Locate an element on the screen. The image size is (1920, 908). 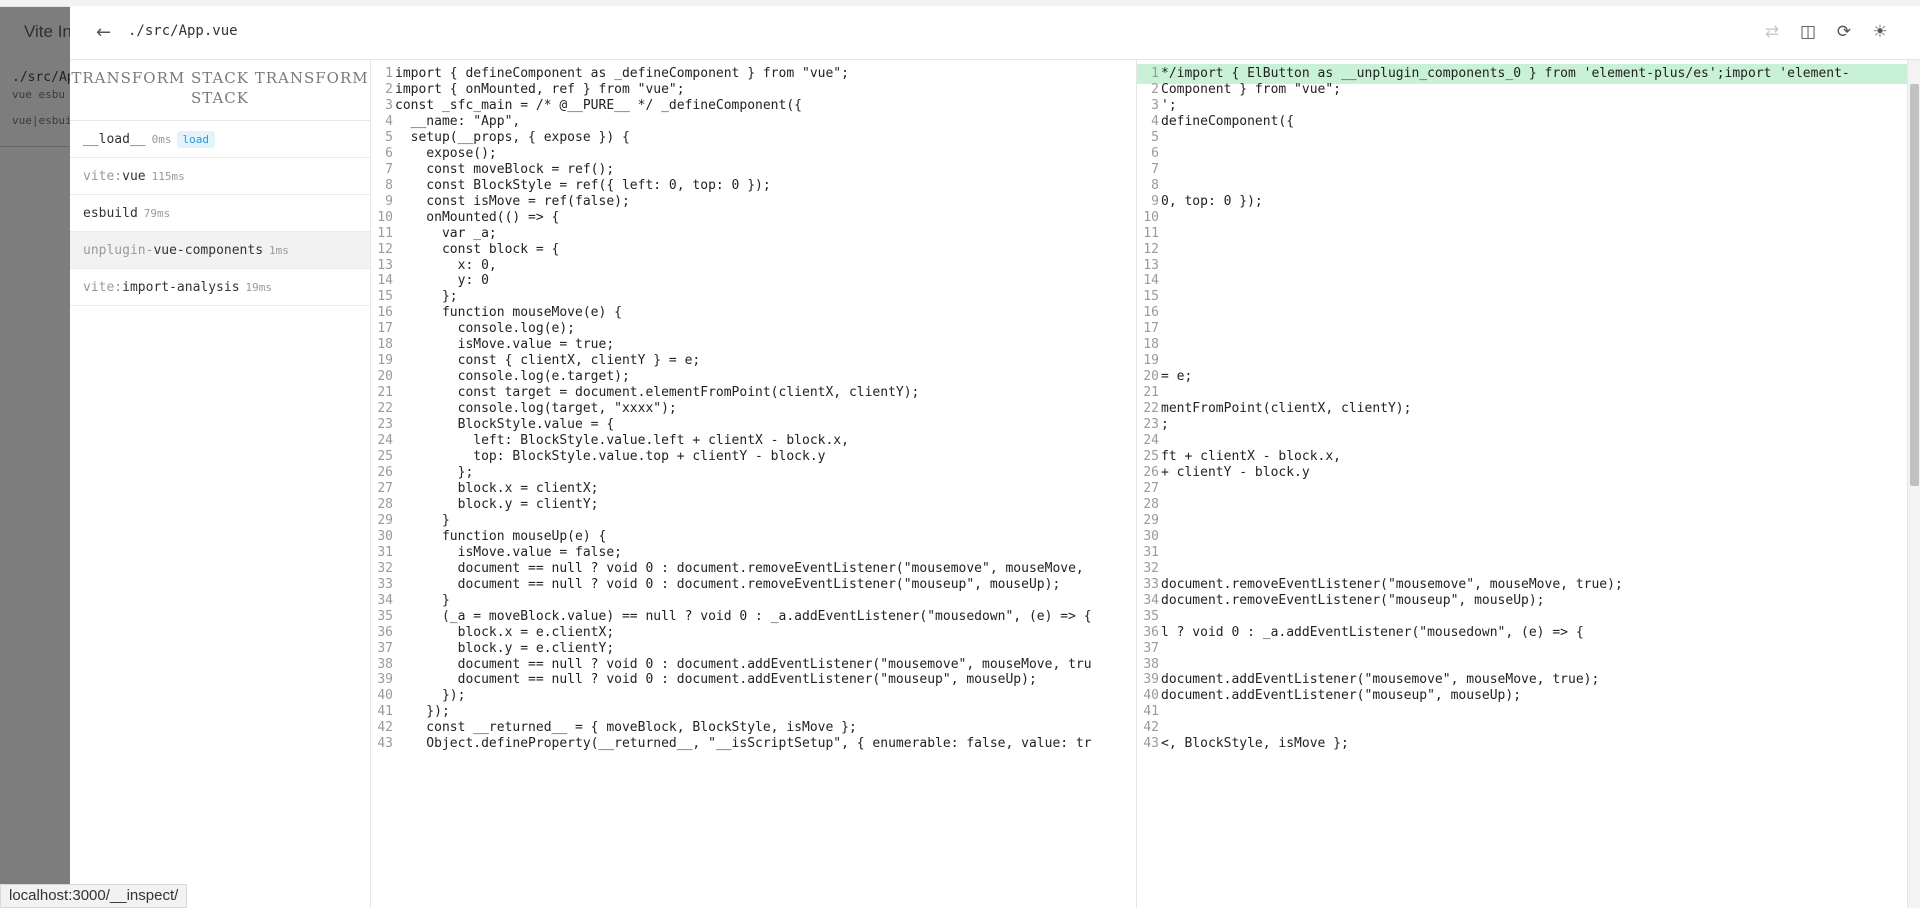
transform-stack-item: esbuild 79ms is located at coordinates (220, 213).